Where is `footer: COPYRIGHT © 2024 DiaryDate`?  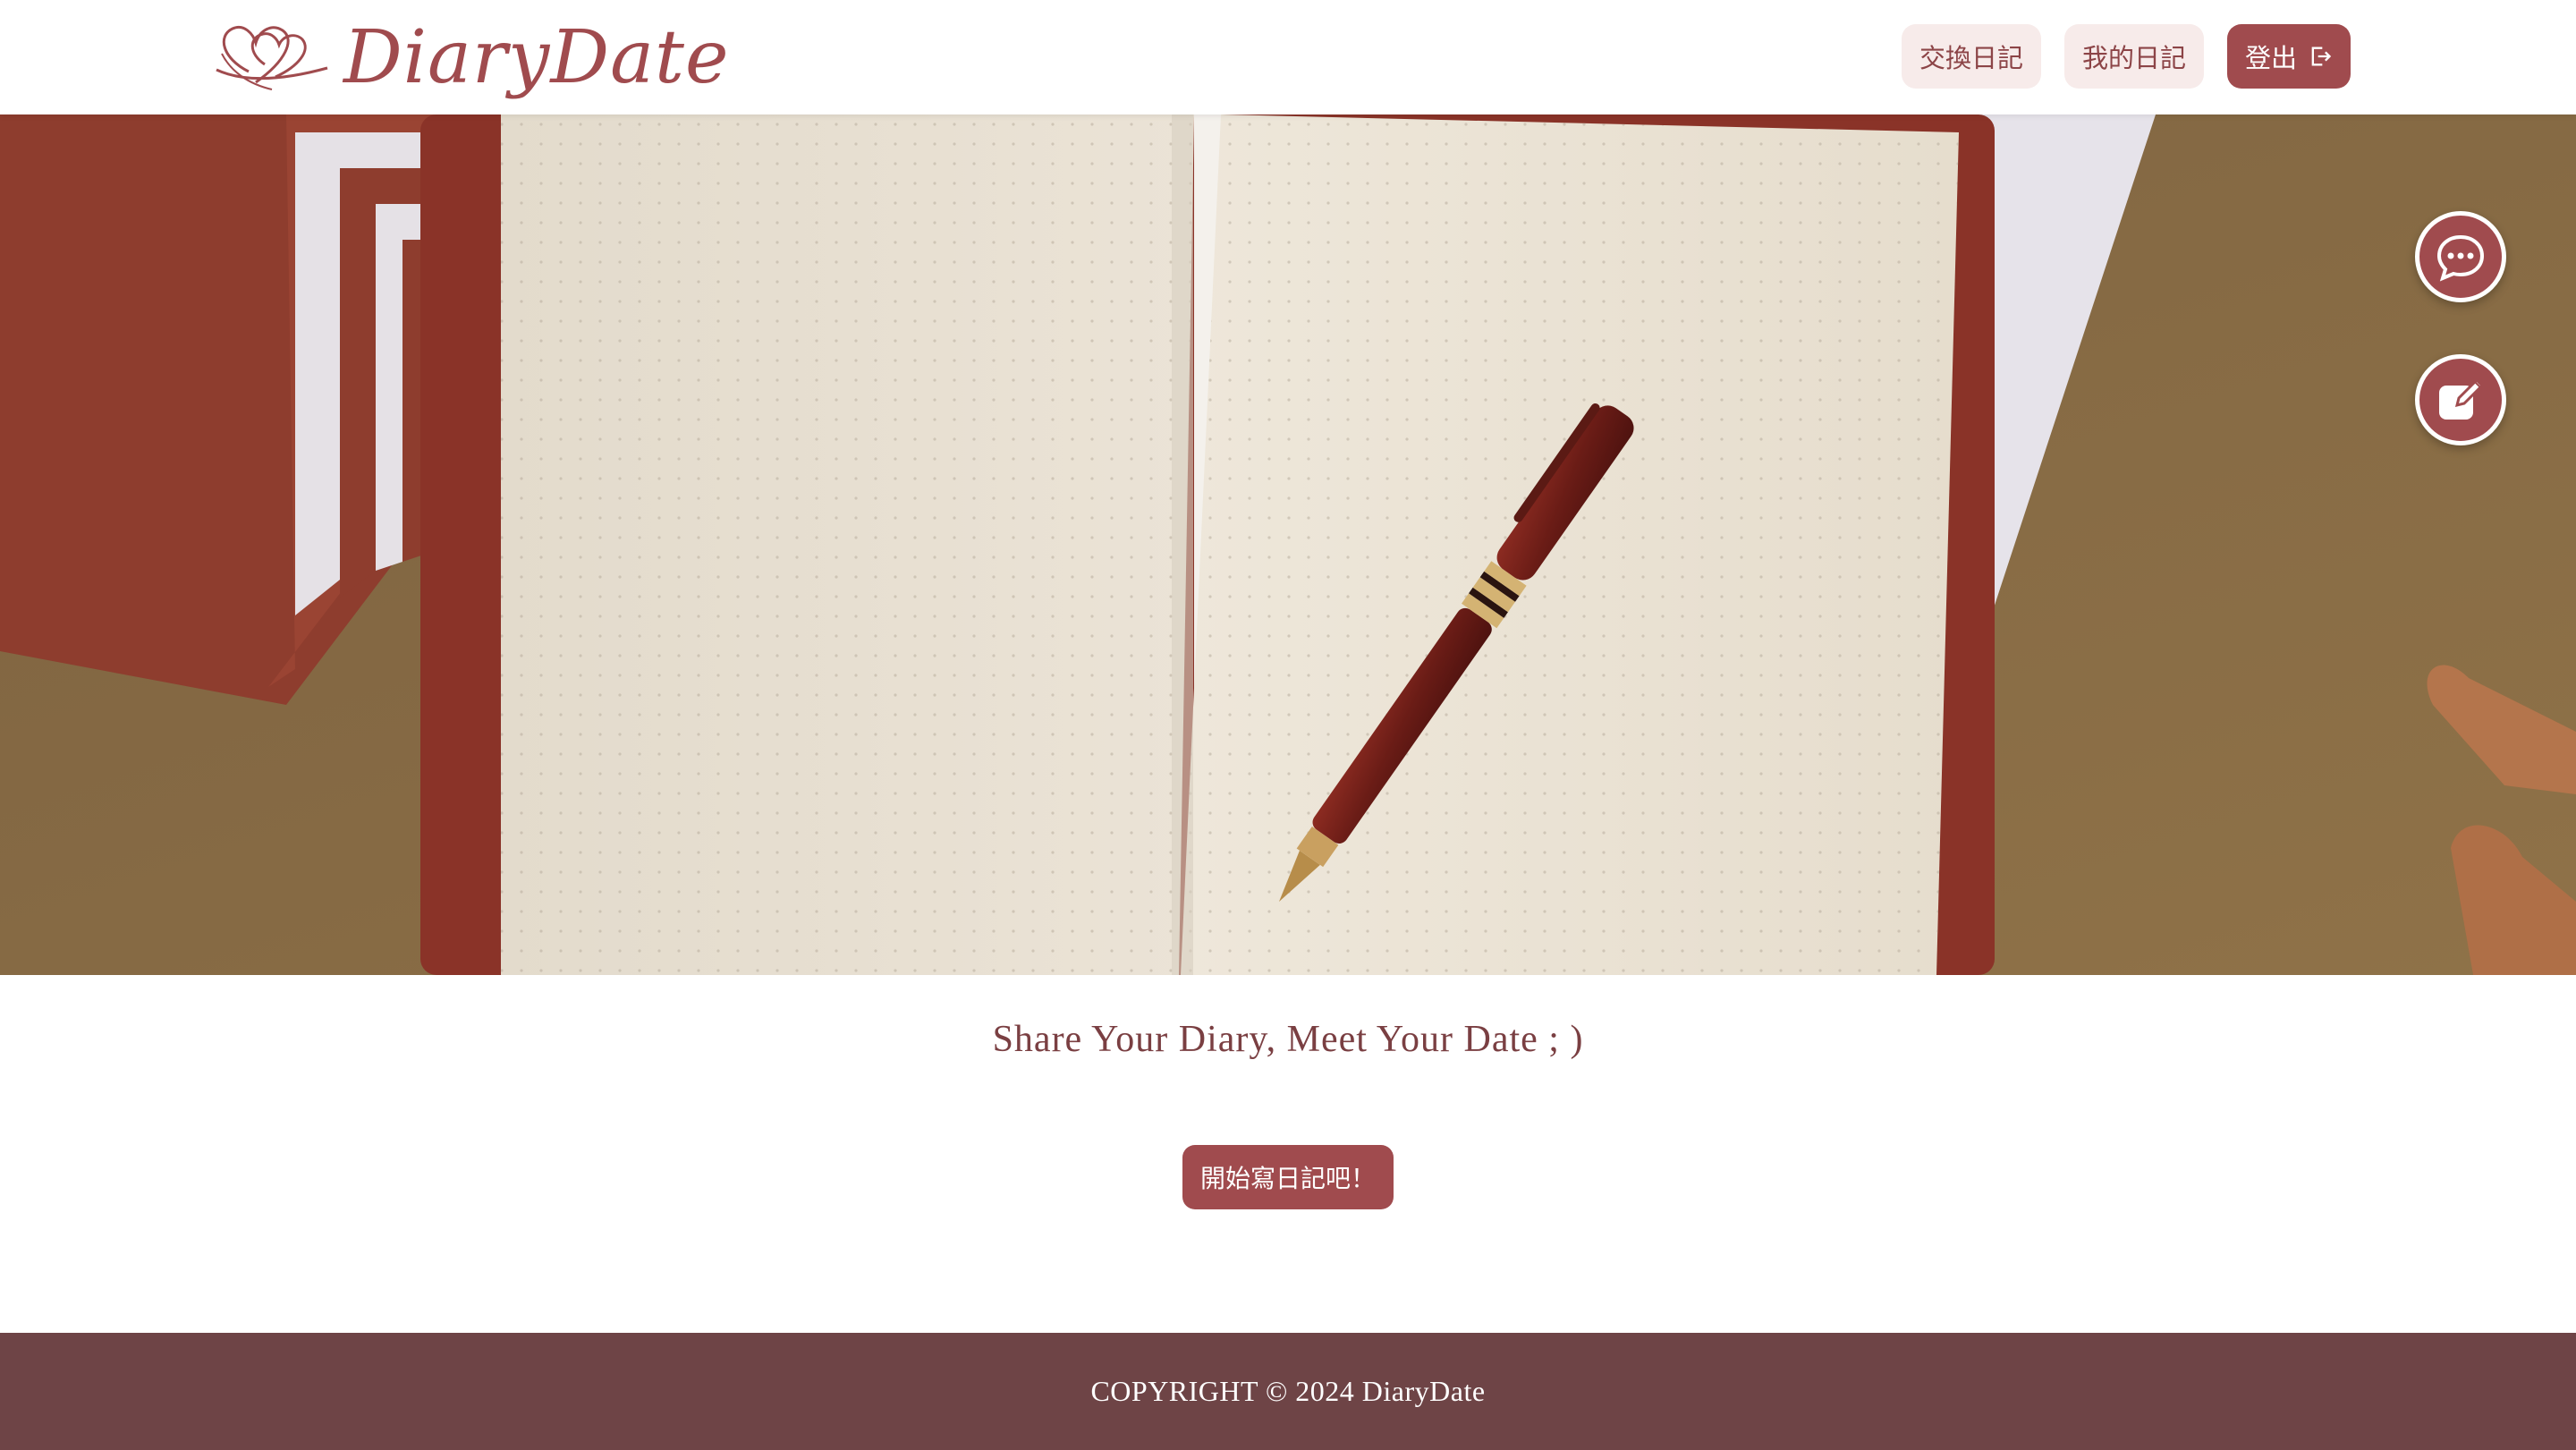 footer: COPYRIGHT © 2024 DiaryDate is located at coordinates (1288, 1391).